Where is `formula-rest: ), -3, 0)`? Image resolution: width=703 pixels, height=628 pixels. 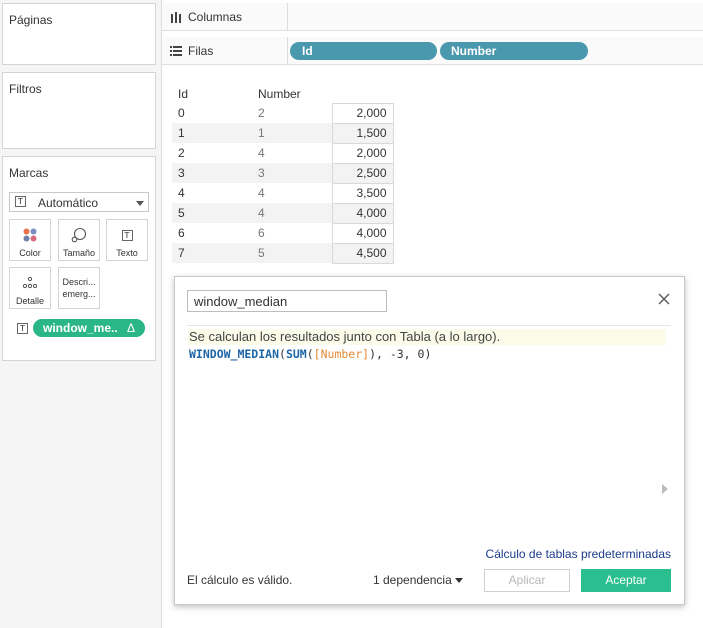 formula-rest: ), -3, 0) is located at coordinates (400, 354).